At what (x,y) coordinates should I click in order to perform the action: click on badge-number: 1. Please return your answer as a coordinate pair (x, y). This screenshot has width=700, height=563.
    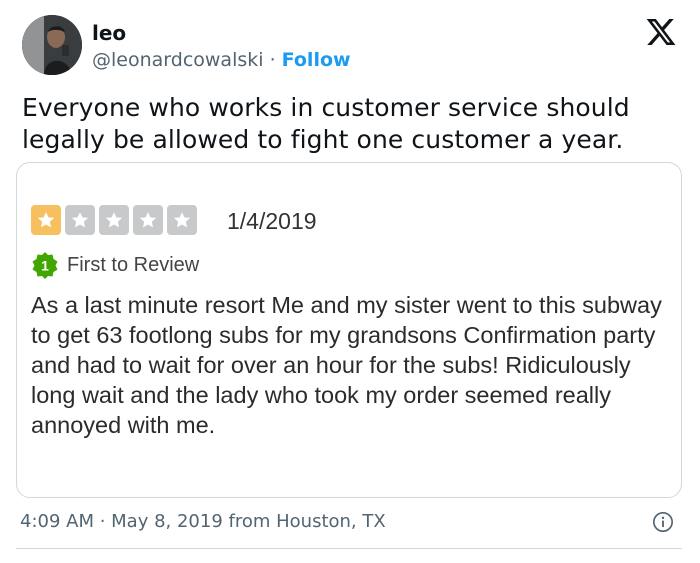
    Looking at the image, I should click on (45, 266).